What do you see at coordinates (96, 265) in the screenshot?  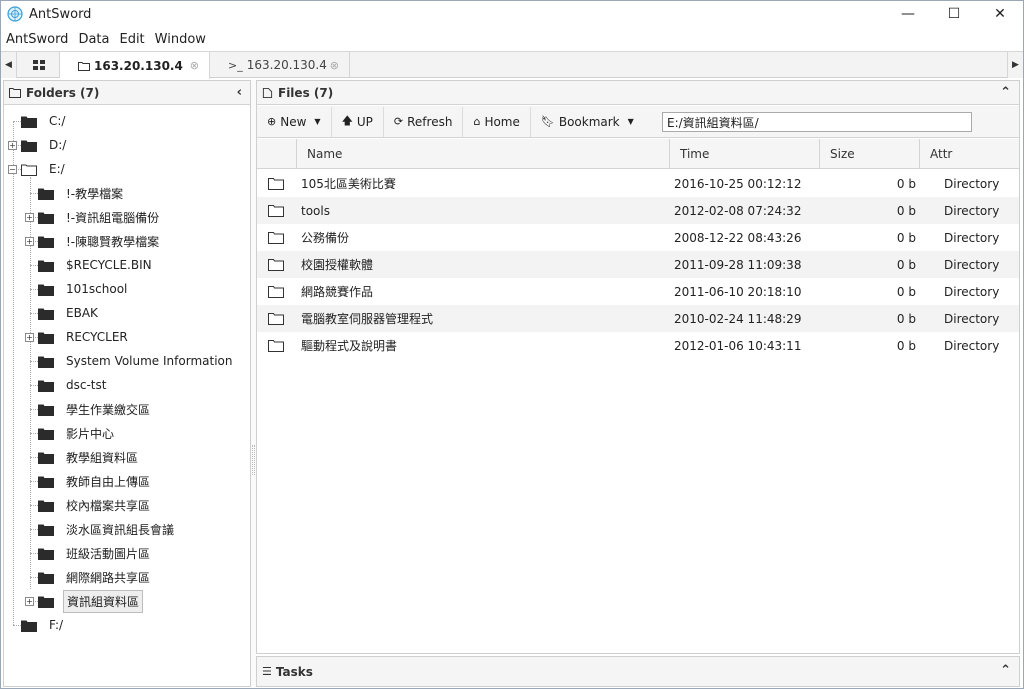 I see `folder-tree-item: $RECYCLE.BIN` at bounding box center [96, 265].